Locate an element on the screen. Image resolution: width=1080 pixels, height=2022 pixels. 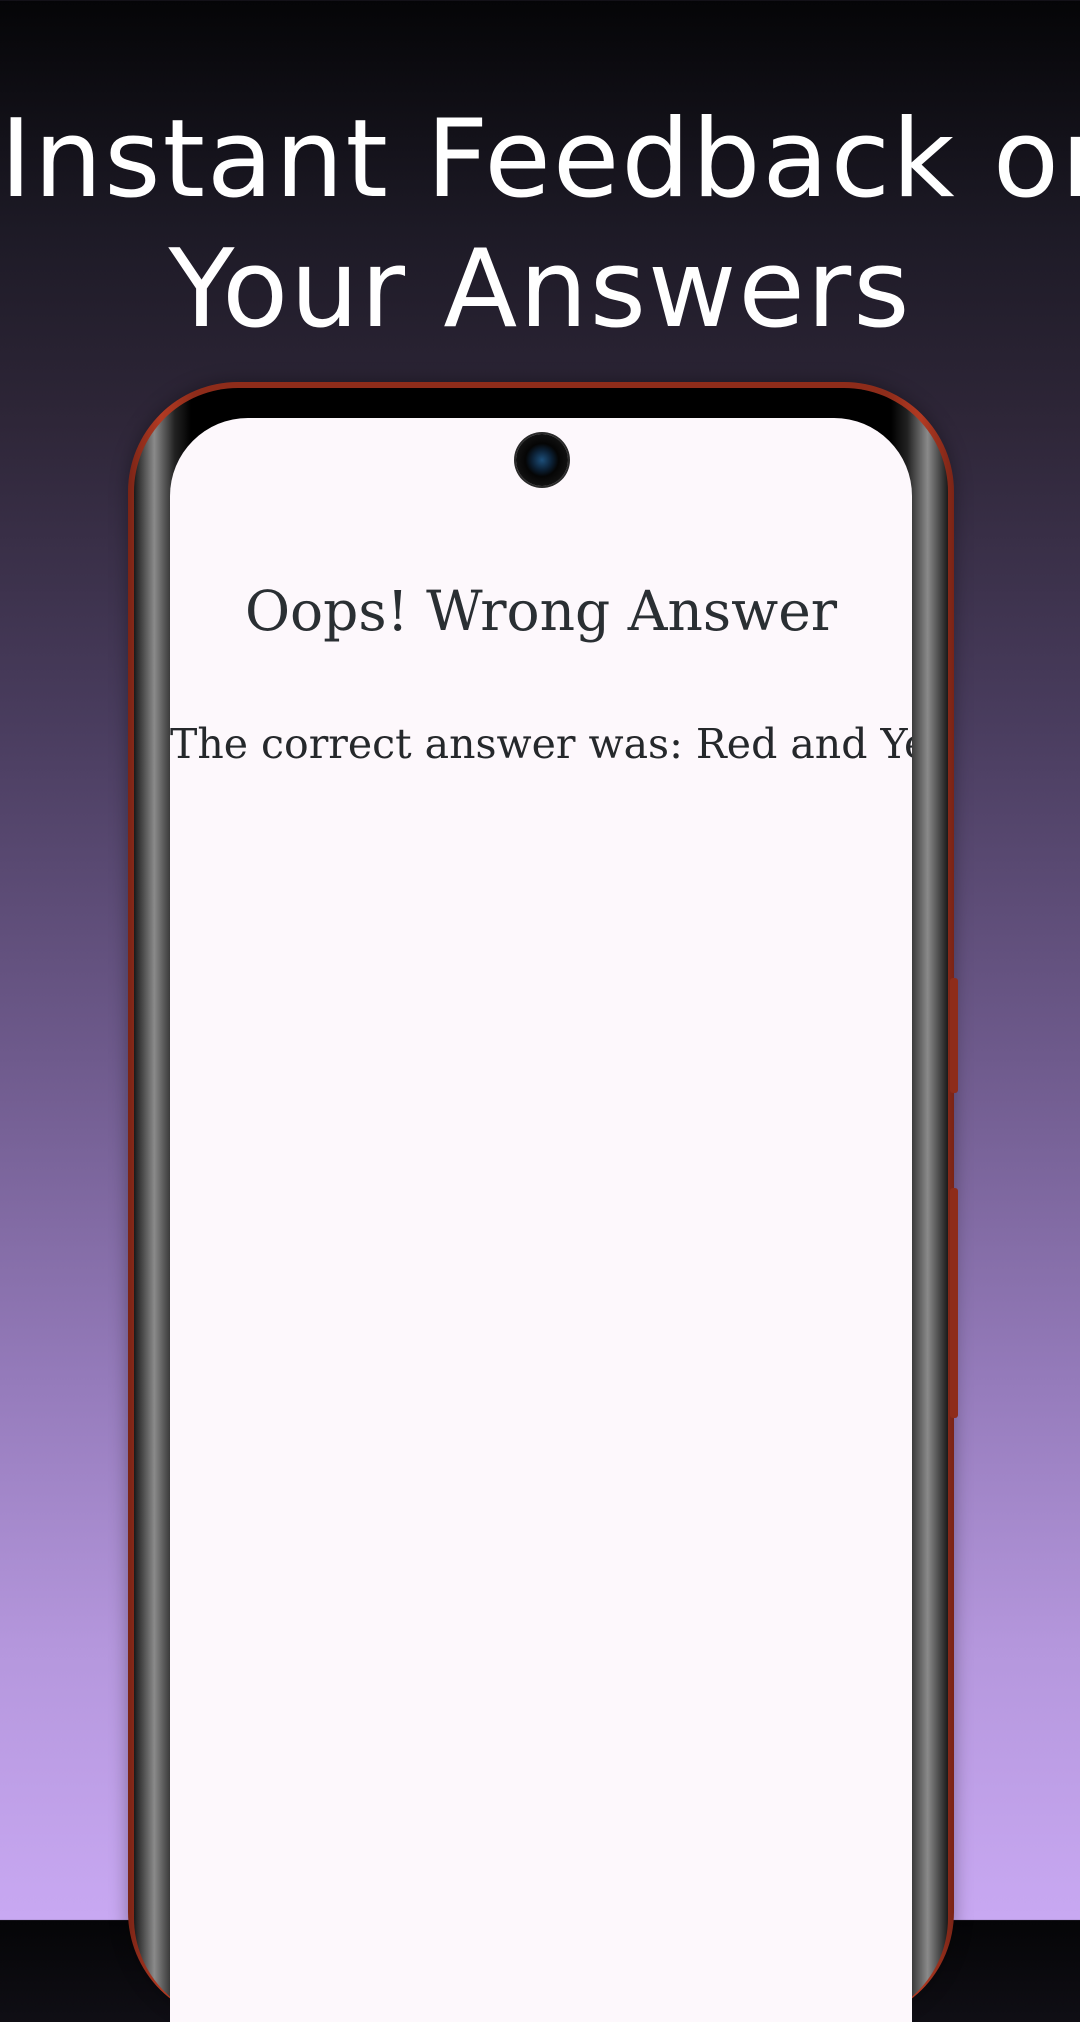
correct-answer-message: The correct answer was: Red and Yellow is located at coordinates (541, 744).